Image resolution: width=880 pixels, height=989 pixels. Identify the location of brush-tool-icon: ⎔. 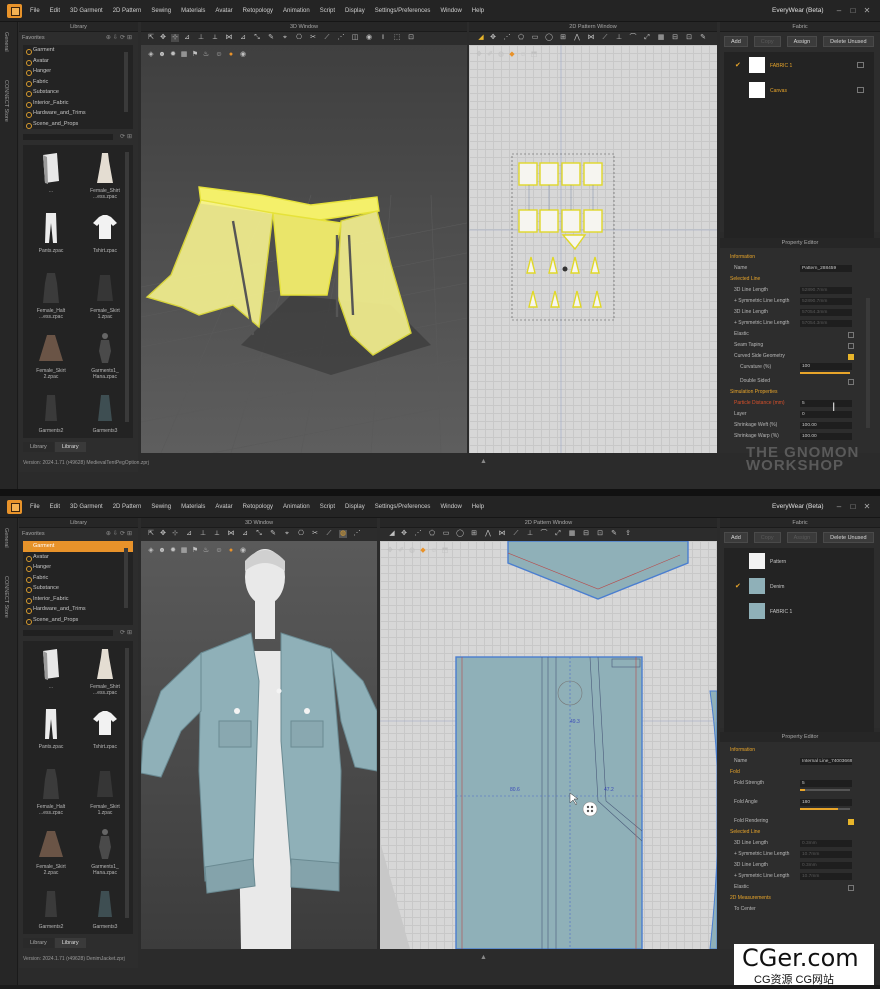
(301, 534).